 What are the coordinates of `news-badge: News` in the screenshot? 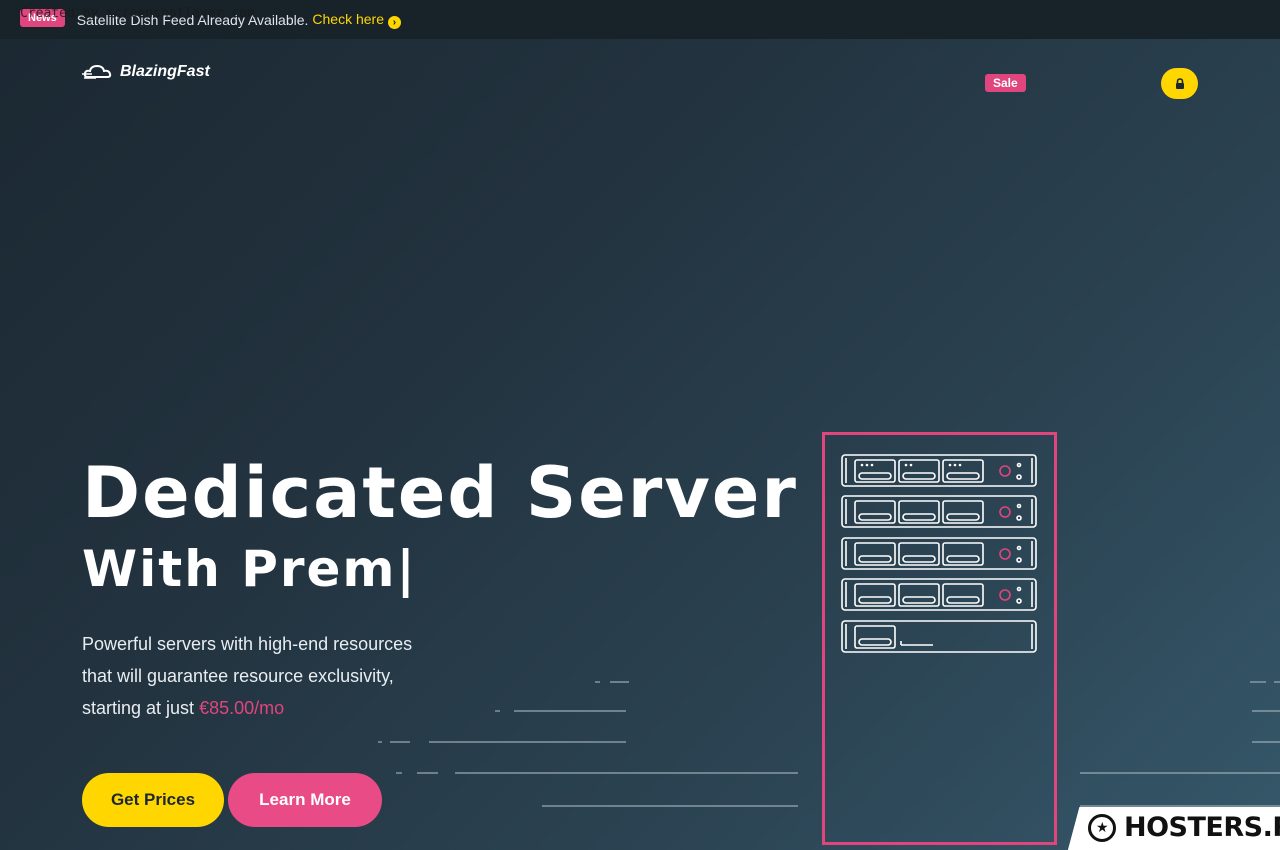 It's located at (42, 17).